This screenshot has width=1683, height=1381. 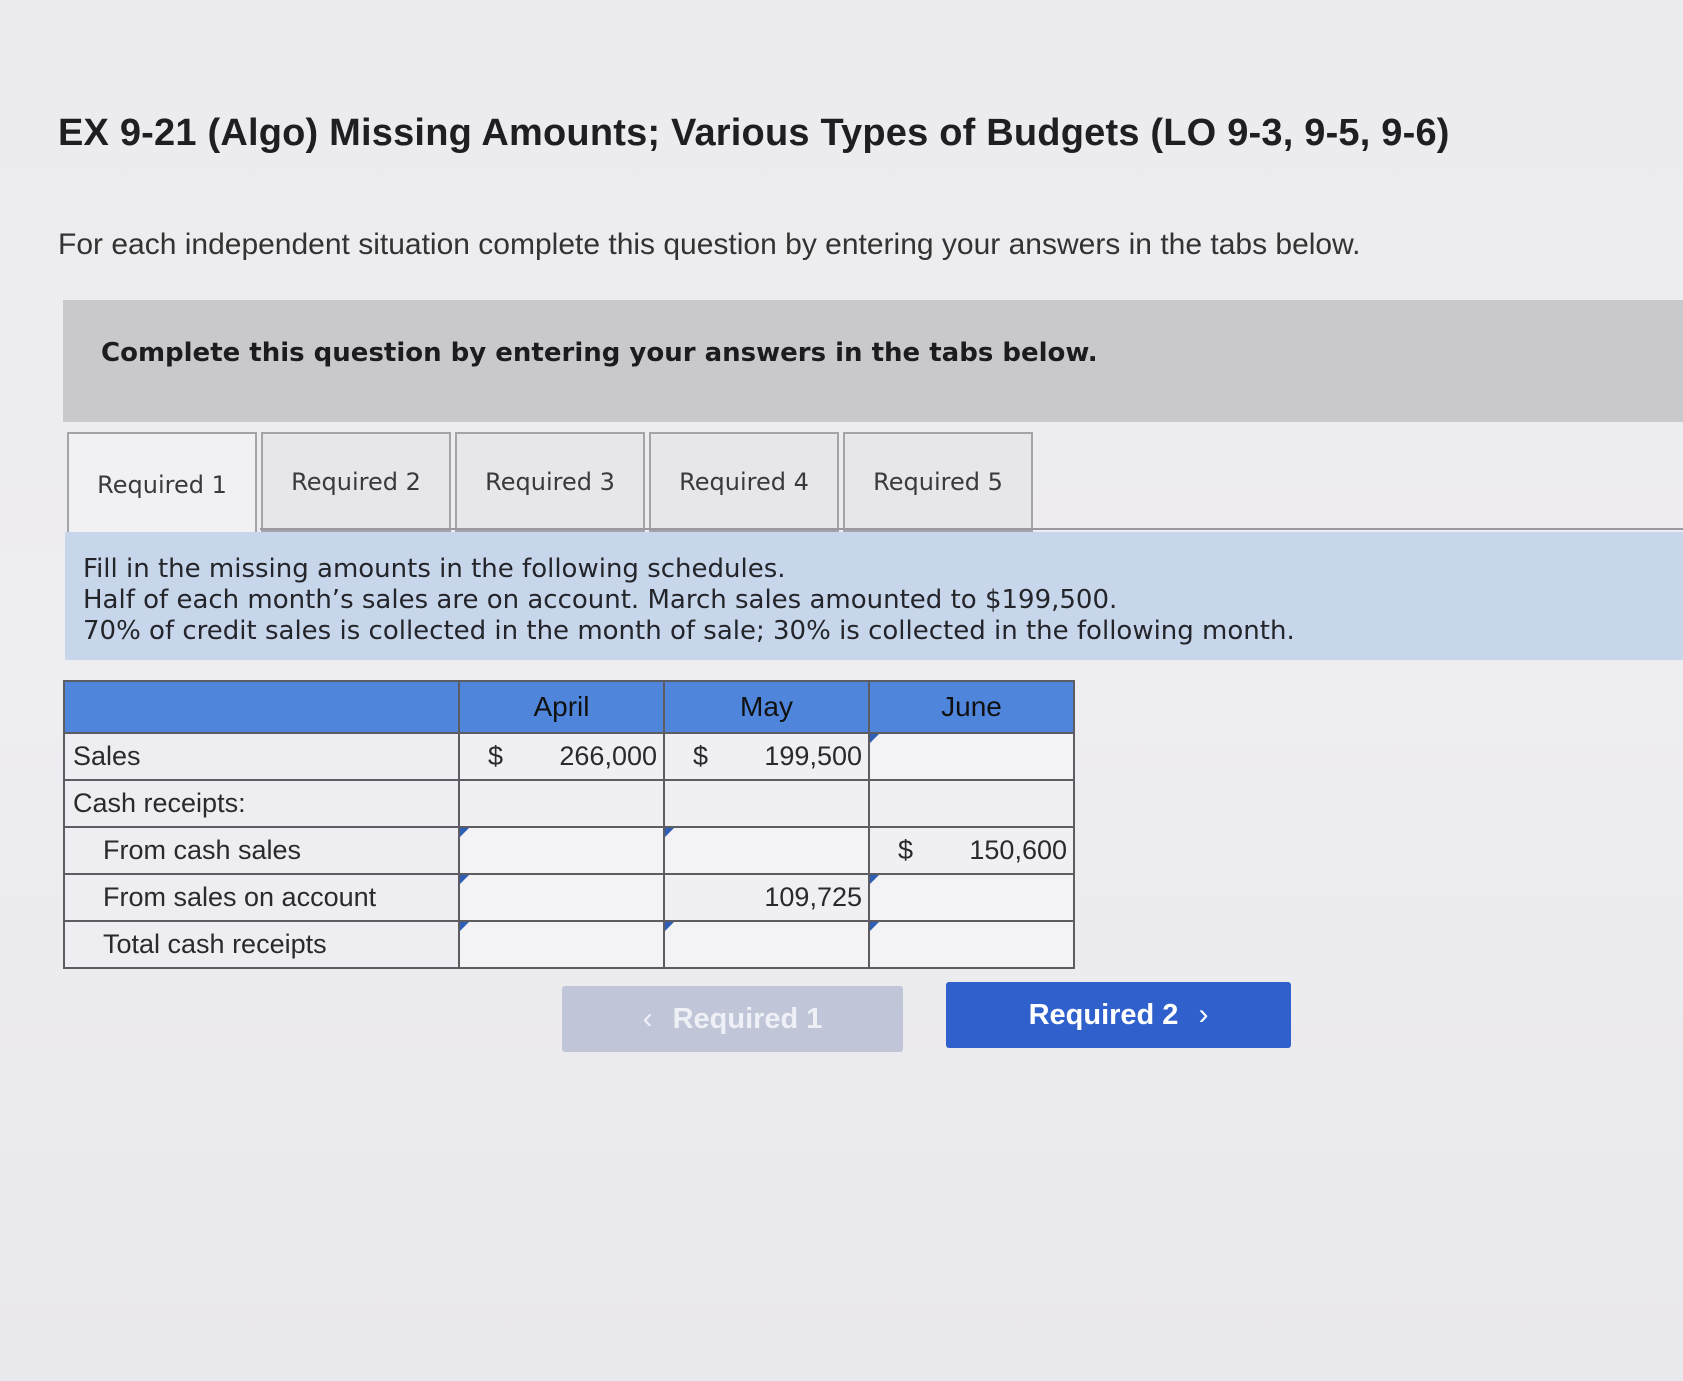 What do you see at coordinates (261, 803) in the screenshot?
I see `row-label: Cash receipts:` at bounding box center [261, 803].